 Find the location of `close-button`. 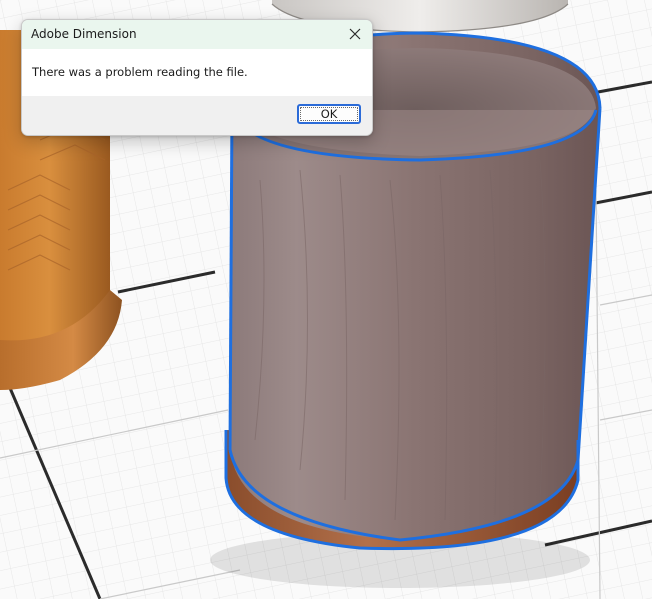

close-button is located at coordinates (355, 34).